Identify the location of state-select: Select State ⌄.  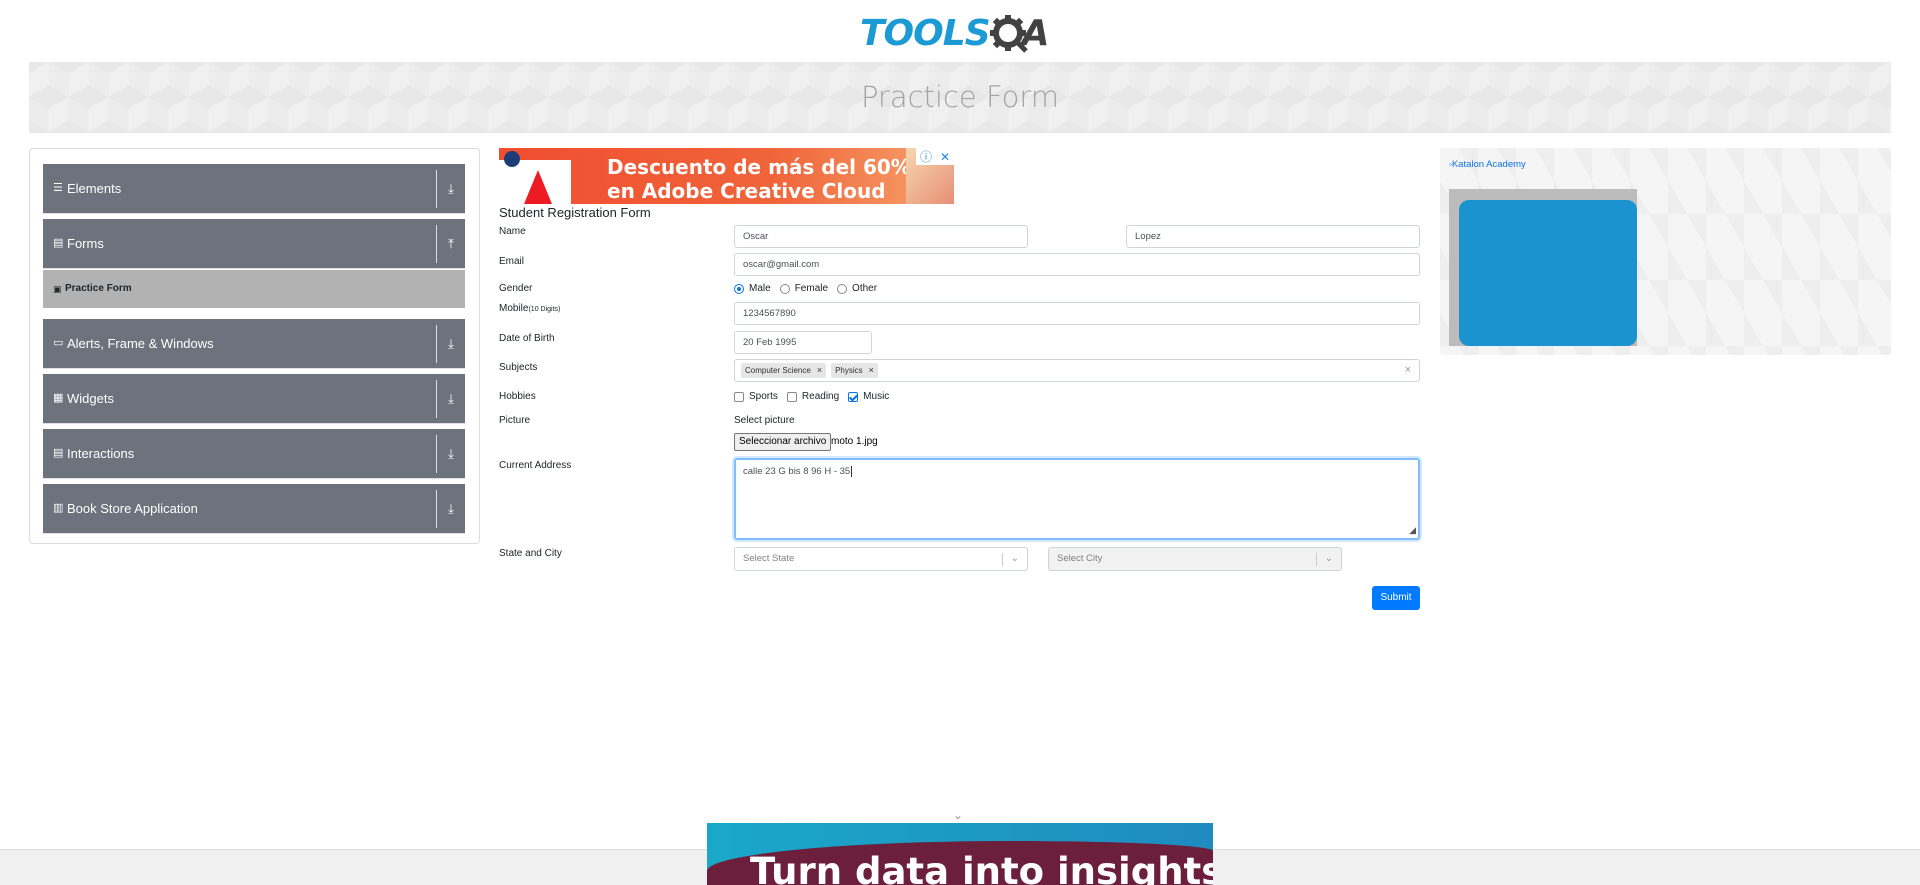
(881, 559).